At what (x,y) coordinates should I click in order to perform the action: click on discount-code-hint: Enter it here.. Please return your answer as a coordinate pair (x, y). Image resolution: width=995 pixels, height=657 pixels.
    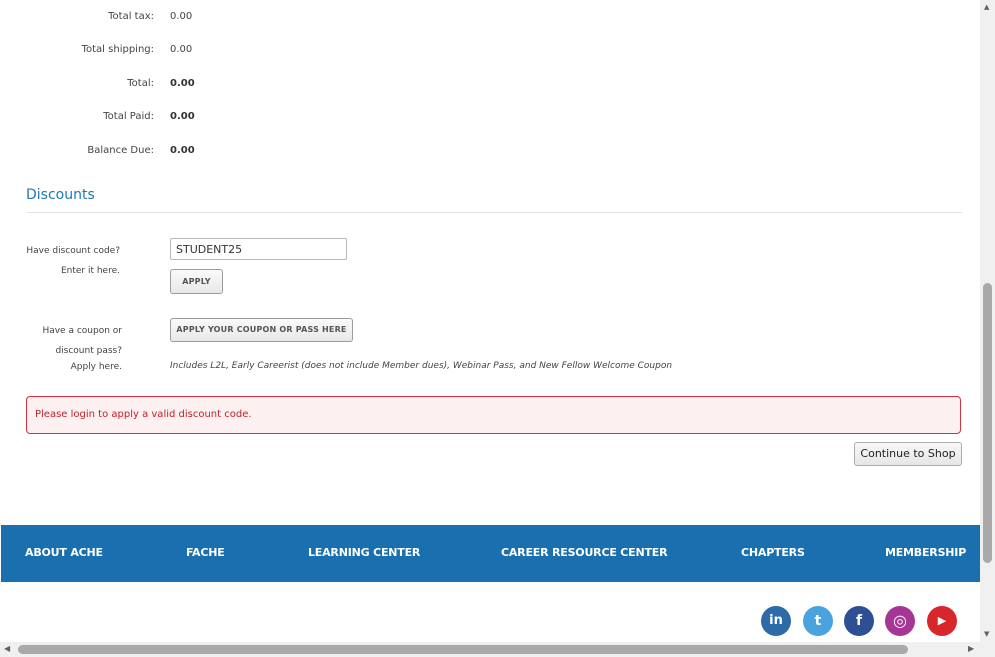
    Looking at the image, I should click on (90, 271).